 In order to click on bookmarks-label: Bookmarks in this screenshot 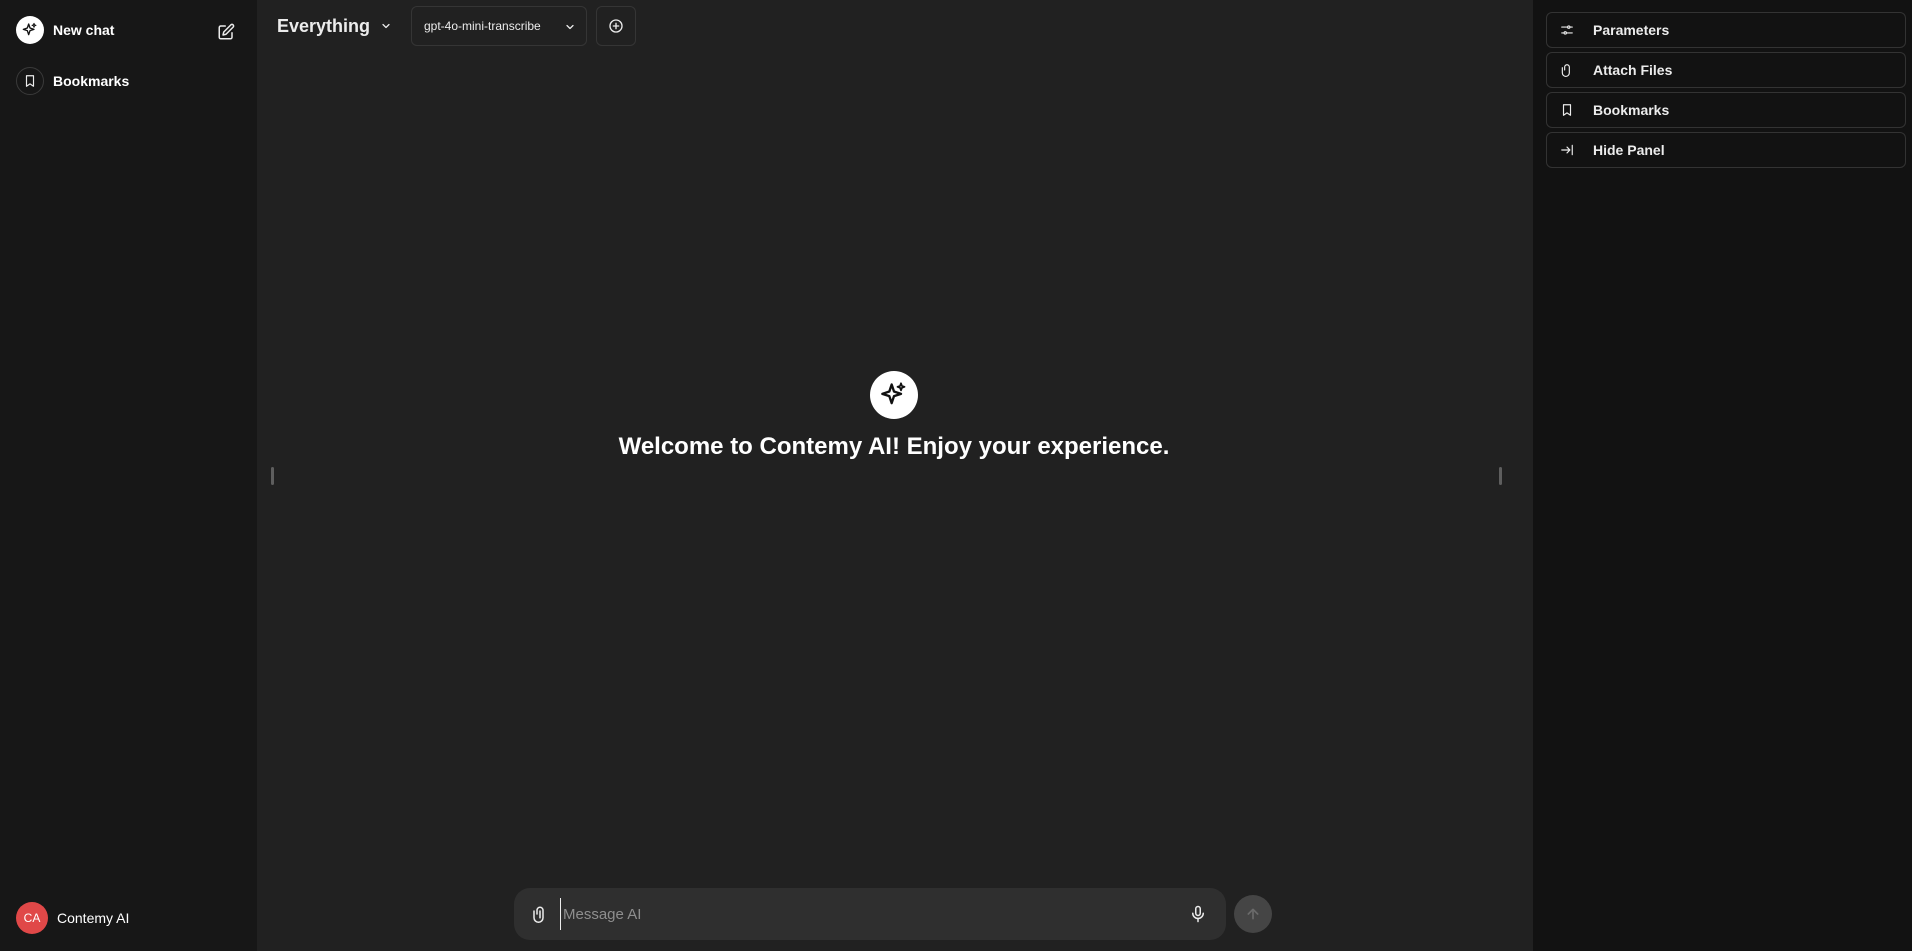, I will do `click(1631, 110)`.